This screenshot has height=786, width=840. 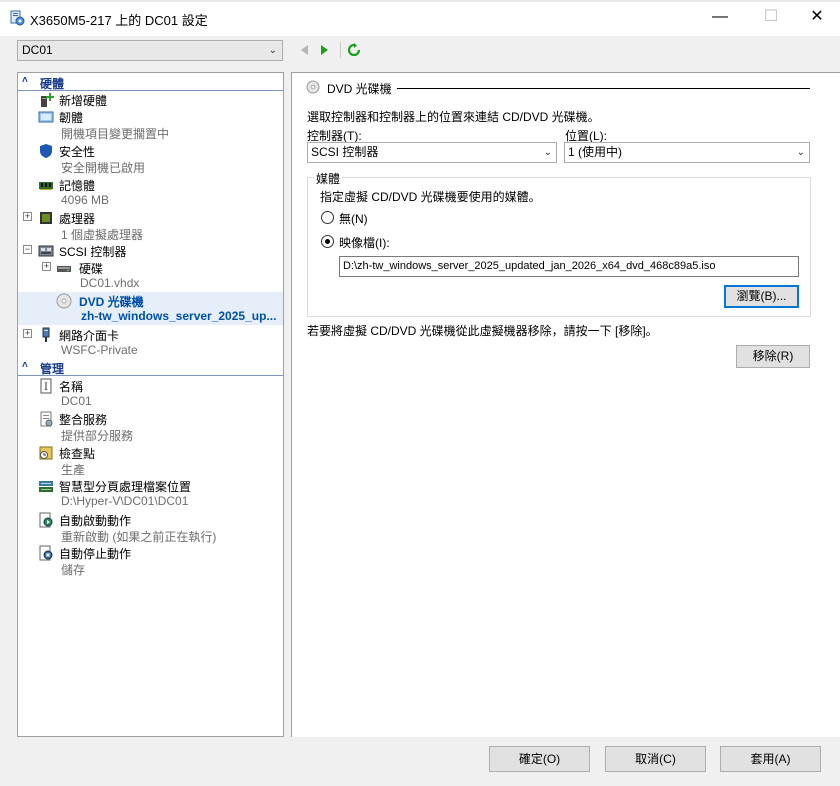 What do you see at coordinates (420, 1) in the screenshot?
I see `top-strip` at bounding box center [420, 1].